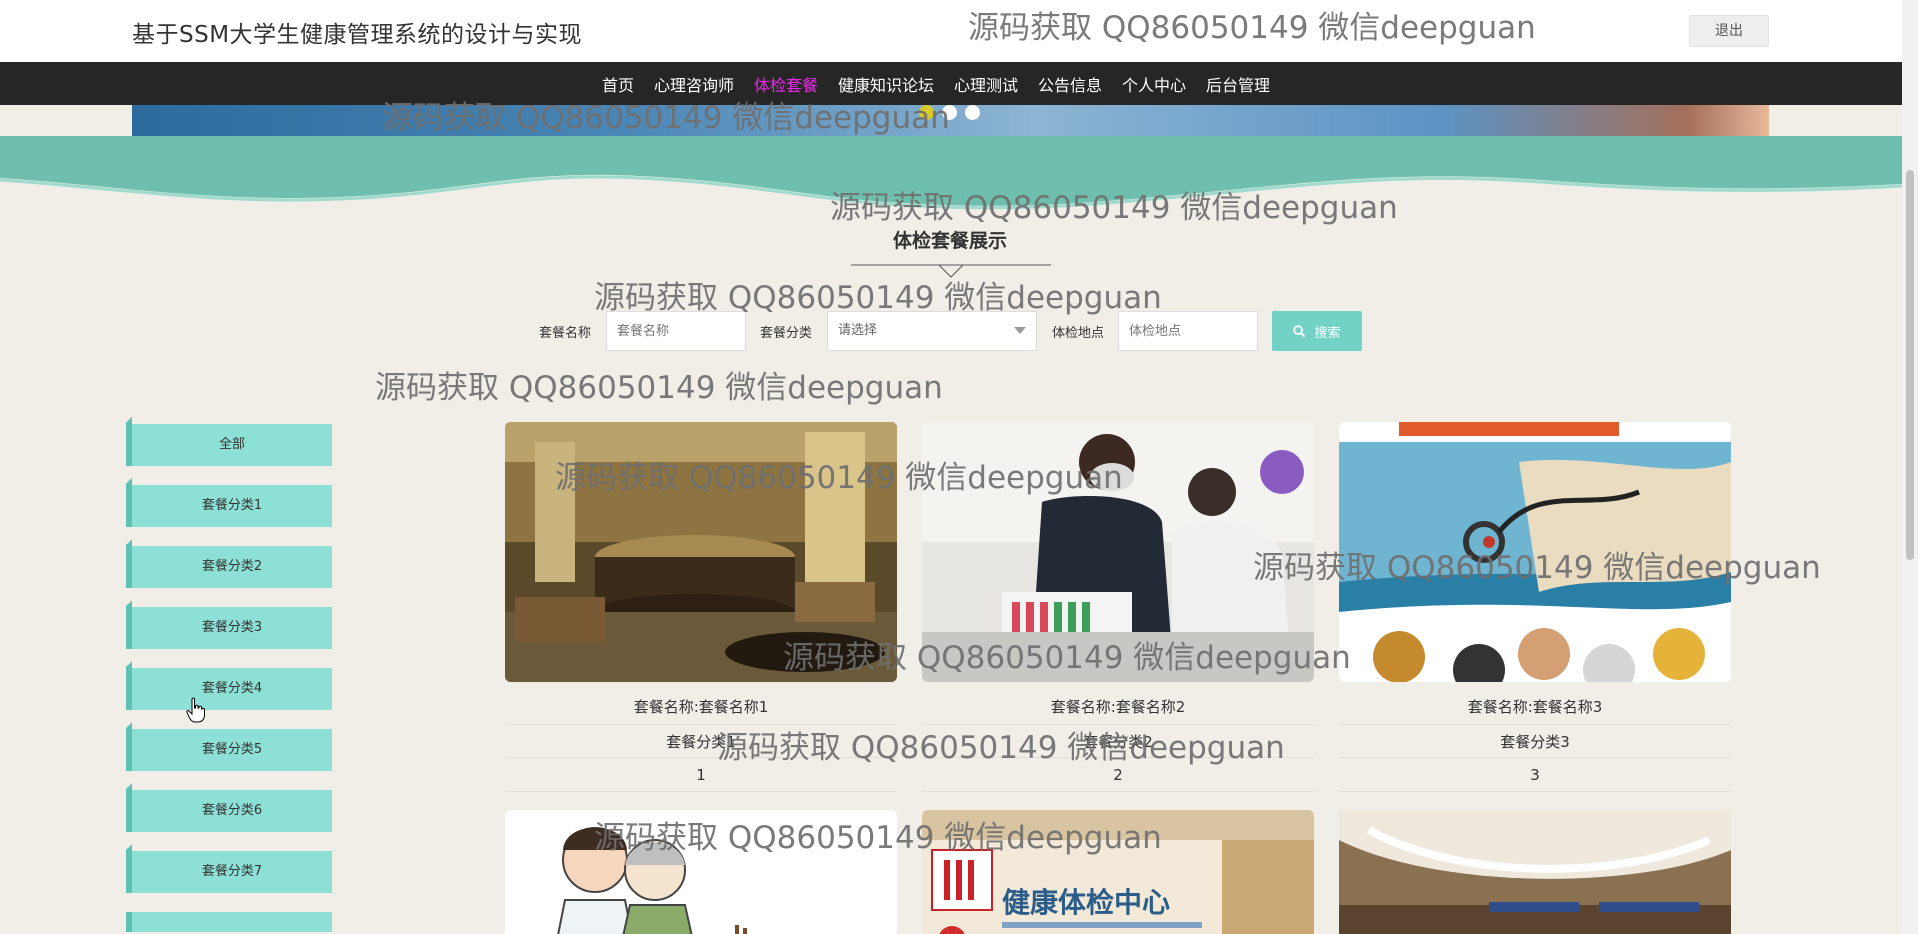  I want to click on package-image-stethoscope, so click(1535, 552).